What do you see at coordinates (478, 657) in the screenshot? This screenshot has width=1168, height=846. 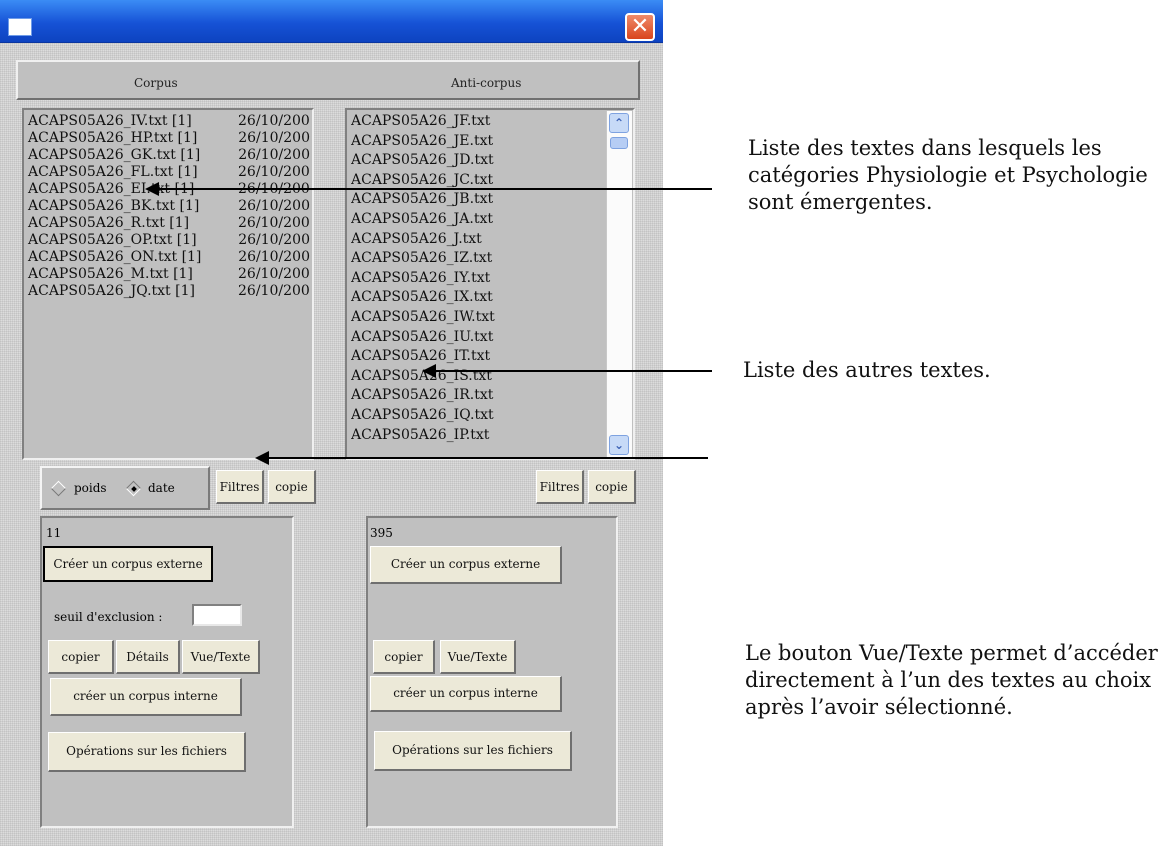 I see `anticorpus-vue-texte-button: Vue/Texte` at bounding box center [478, 657].